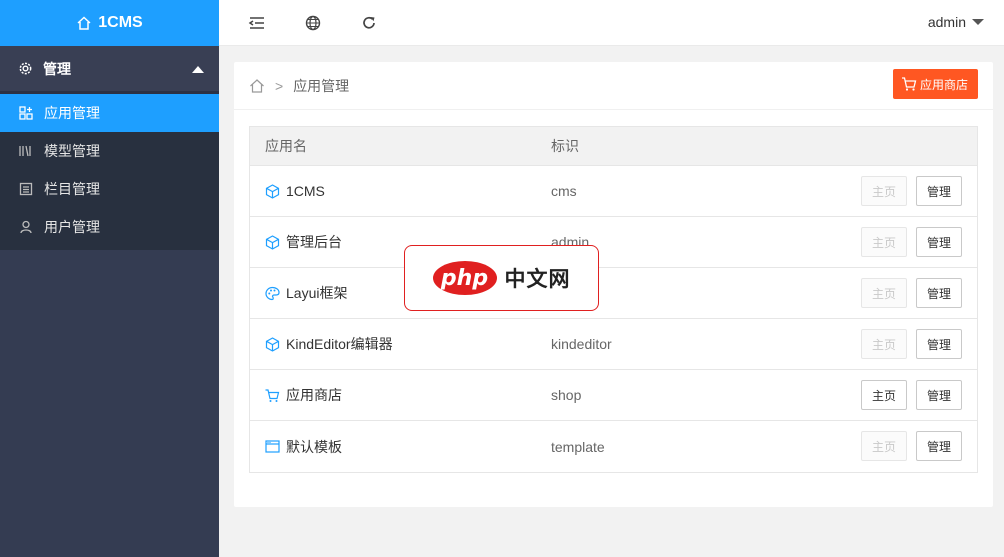 The height and width of the screenshot is (557, 1004). Describe the element at coordinates (400, 395) in the screenshot. I see `app-name-cell: 应用商店` at that location.